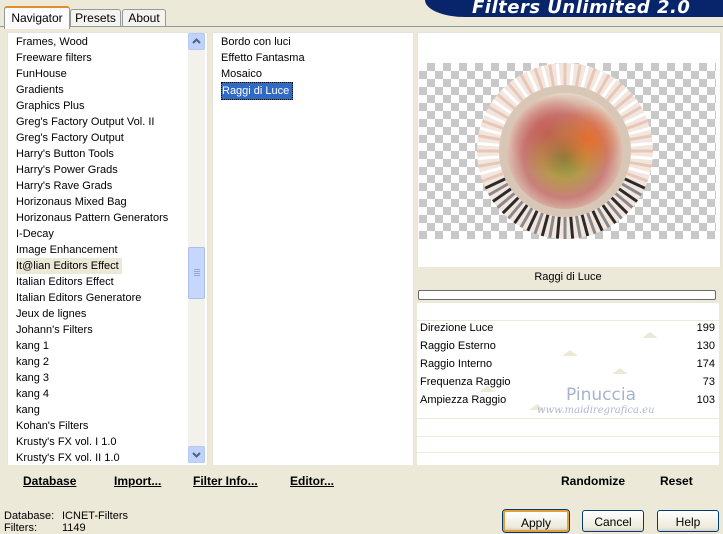  Describe the element at coordinates (53, 42) in the screenshot. I see `category-item: Frames, Wood` at that location.